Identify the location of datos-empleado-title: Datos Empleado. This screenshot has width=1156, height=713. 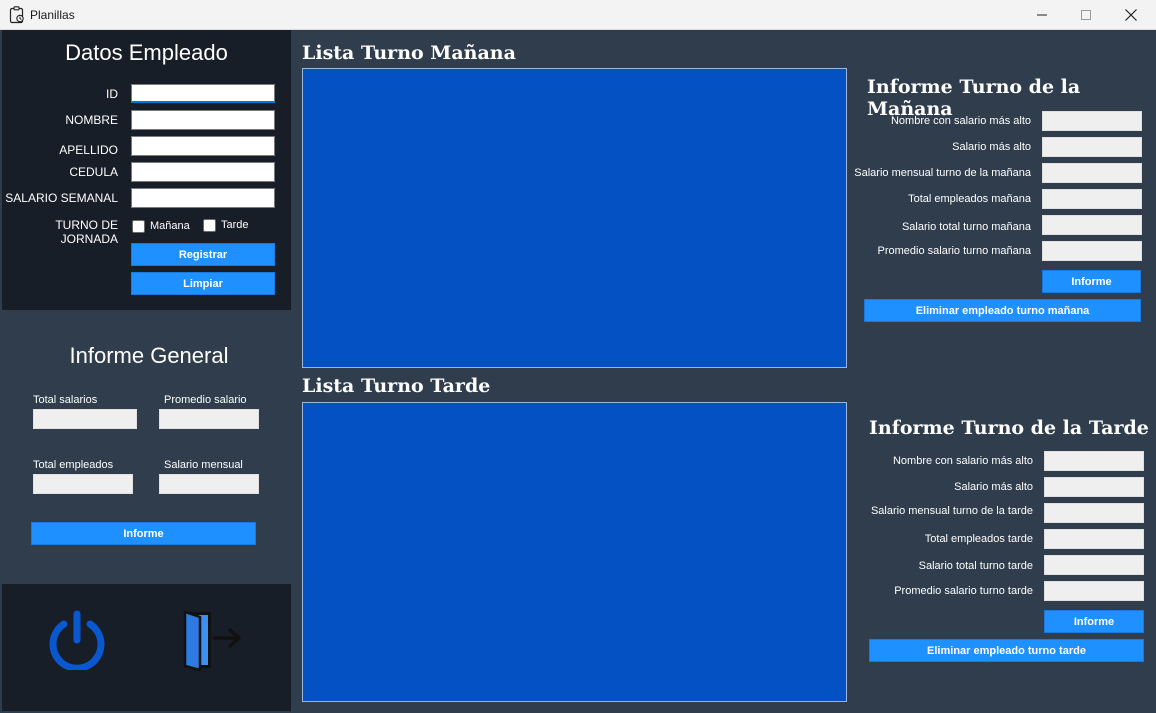
(146, 52).